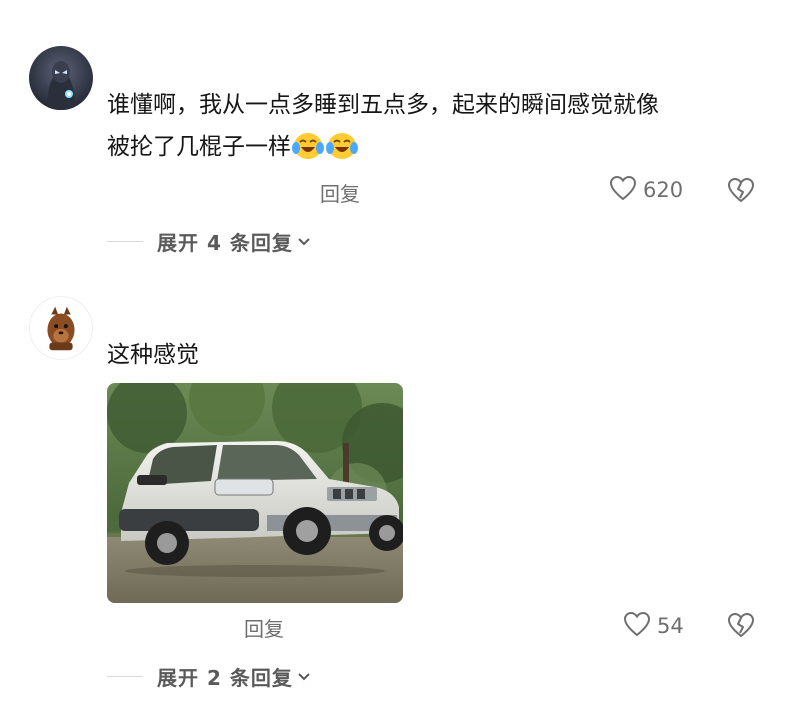 The image size is (785, 713). I want to click on expand-replies-button: 展开 4 条回复, so click(209, 241).